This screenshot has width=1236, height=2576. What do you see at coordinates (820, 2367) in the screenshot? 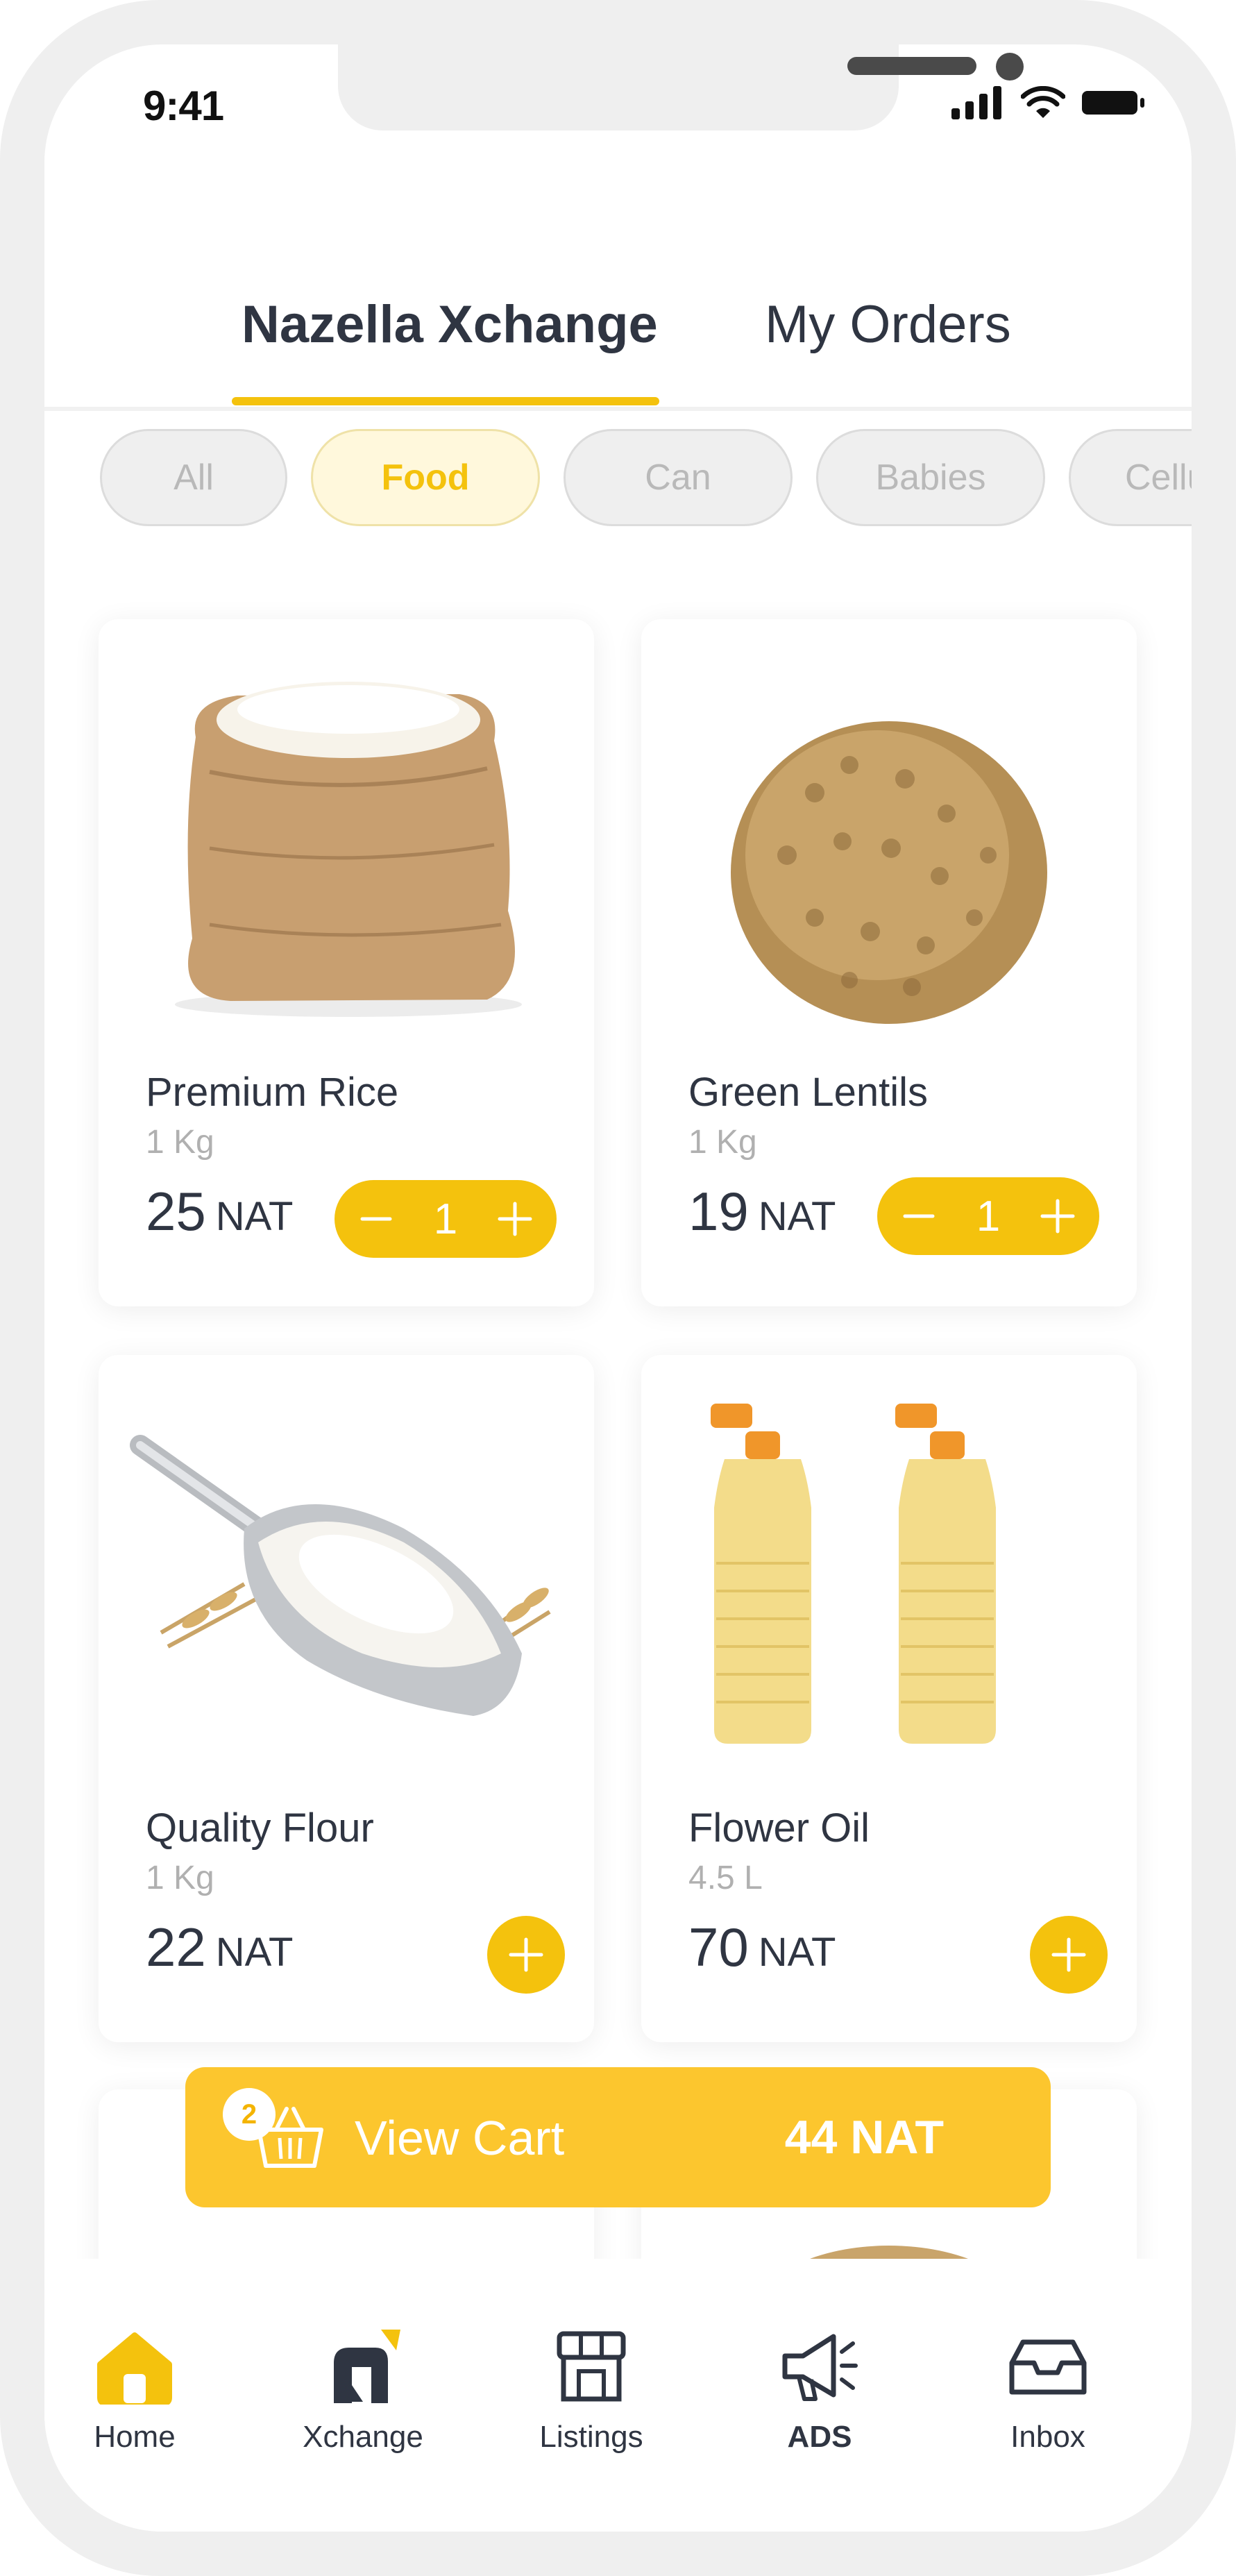
I see `megaphone-icon` at bounding box center [820, 2367].